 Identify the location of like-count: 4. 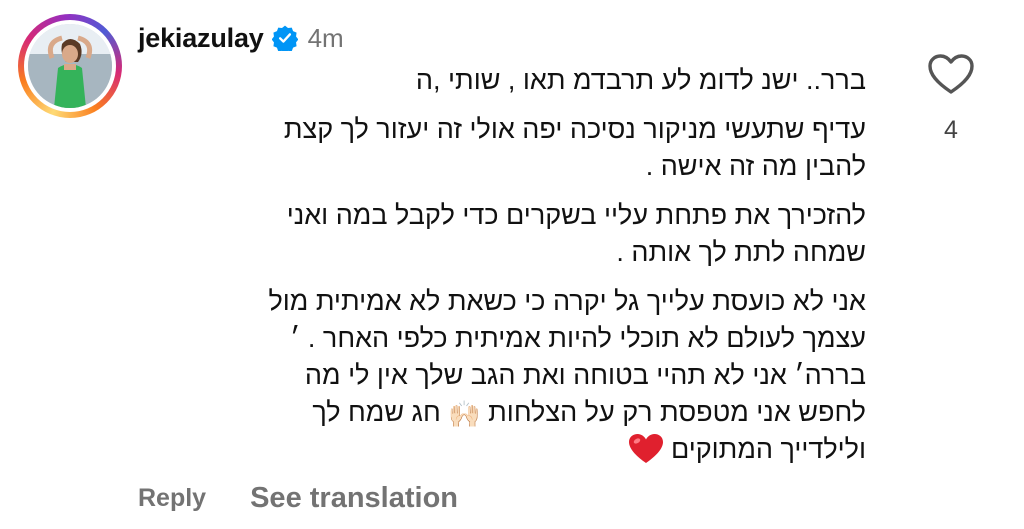
(951, 130).